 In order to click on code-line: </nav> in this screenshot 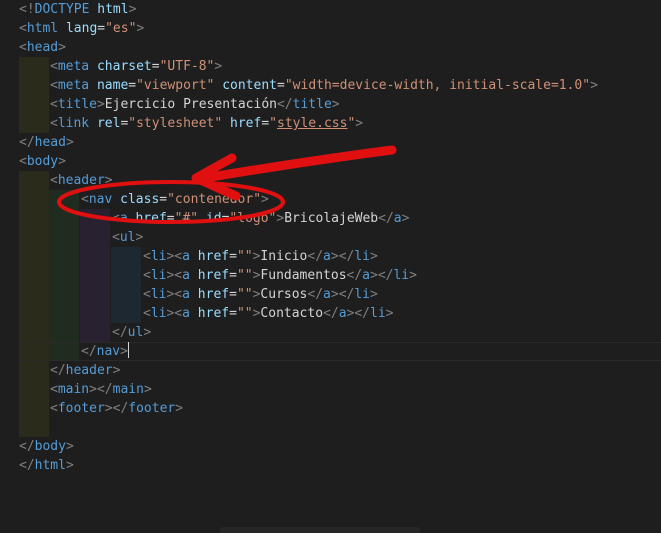, I will do `click(330, 351)`.